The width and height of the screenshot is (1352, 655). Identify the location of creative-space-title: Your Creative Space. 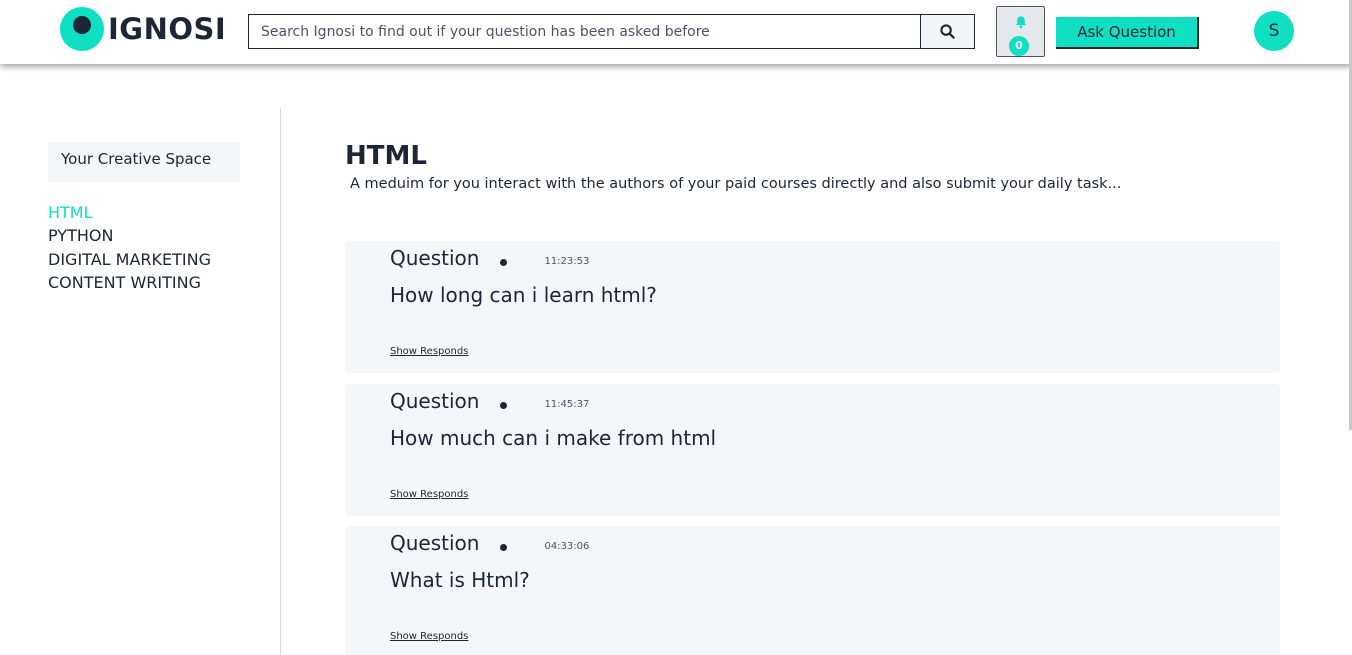
(144, 162).